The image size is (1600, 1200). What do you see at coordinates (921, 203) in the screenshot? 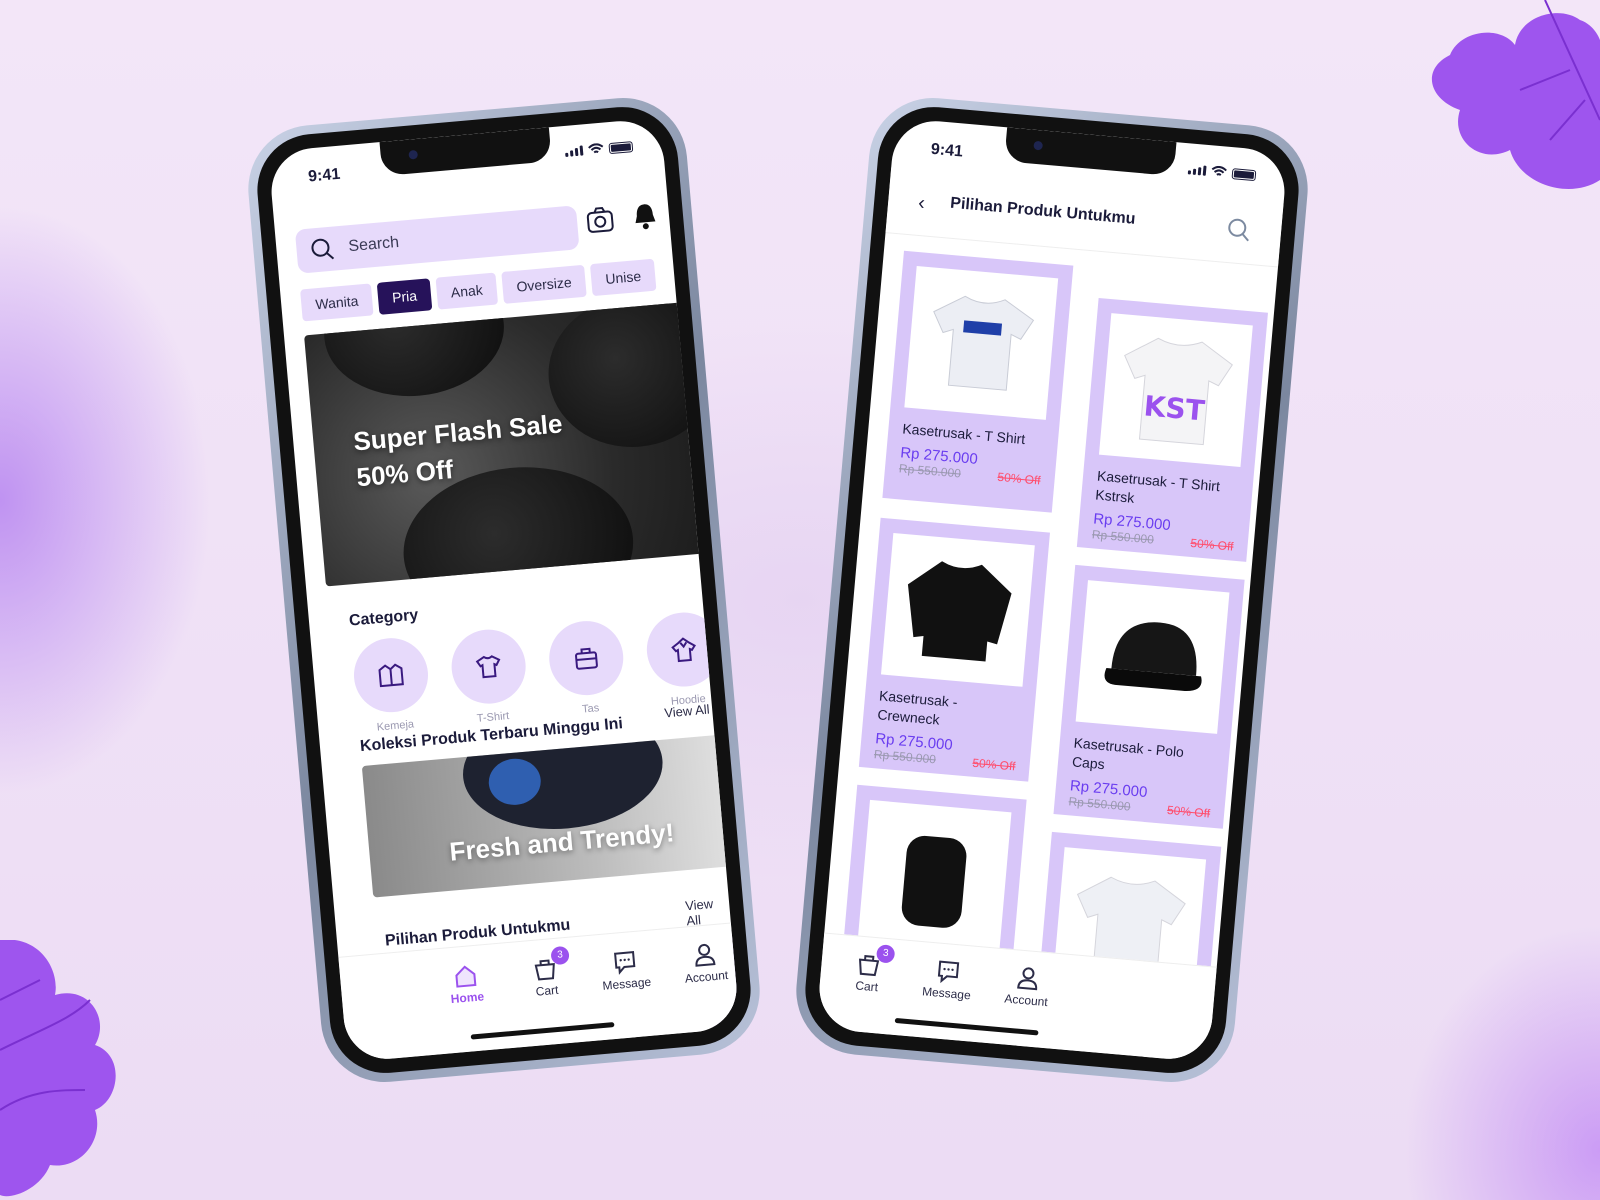
I see `back-arrow-icon: ‹` at bounding box center [921, 203].